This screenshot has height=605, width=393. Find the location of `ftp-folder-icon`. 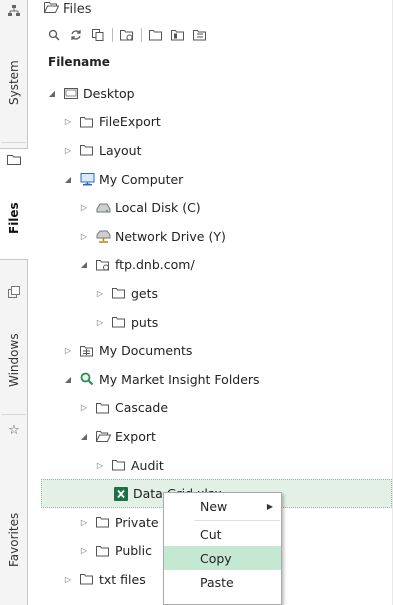

ftp-folder-icon is located at coordinates (103, 265).